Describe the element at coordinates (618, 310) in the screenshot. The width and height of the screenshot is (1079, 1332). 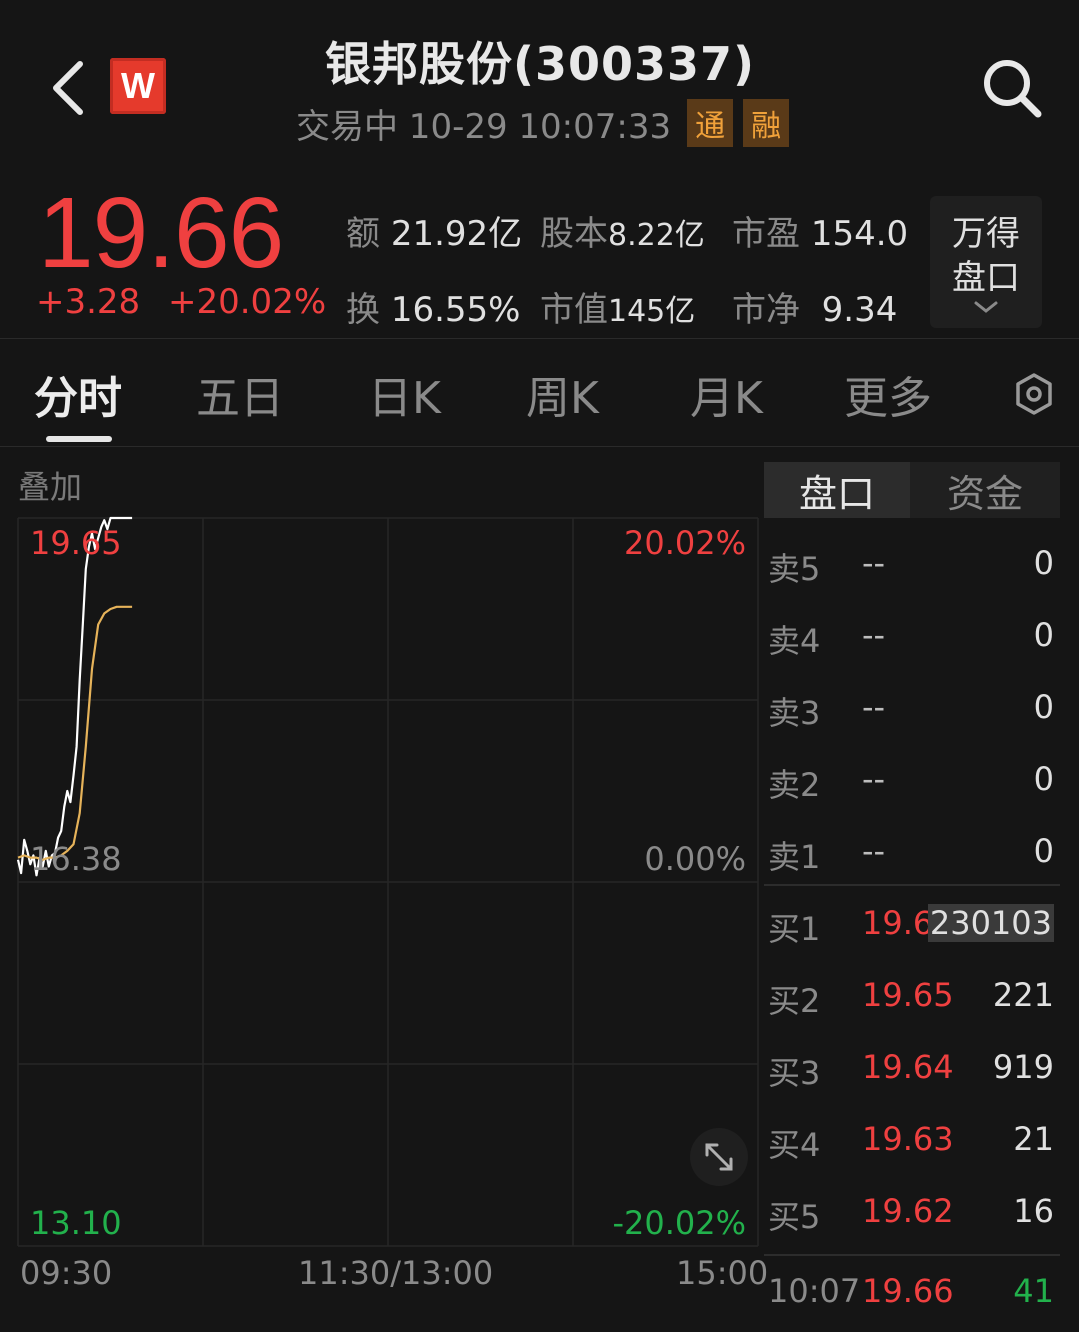
I see `stat-market-cap: 市值145亿` at that location.